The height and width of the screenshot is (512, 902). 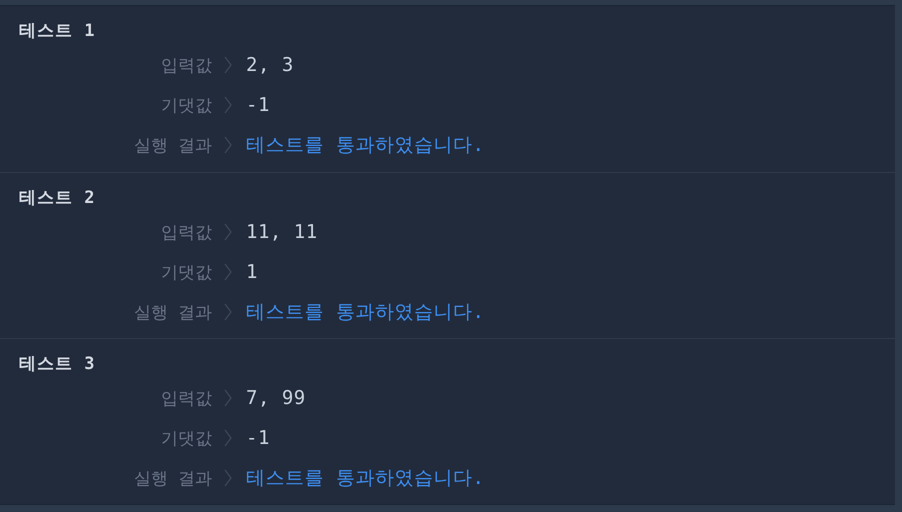 What do you see at coordinates (57, 31) in the screenshot?
I see `test-title: 테스트 1` at bounding box center [57, 31].